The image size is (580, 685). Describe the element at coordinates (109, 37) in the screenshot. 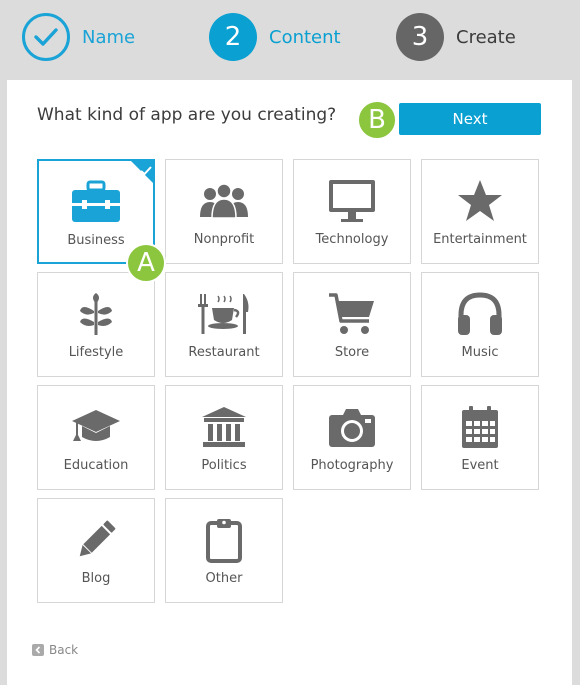

I see `step-label: Name` at that location.